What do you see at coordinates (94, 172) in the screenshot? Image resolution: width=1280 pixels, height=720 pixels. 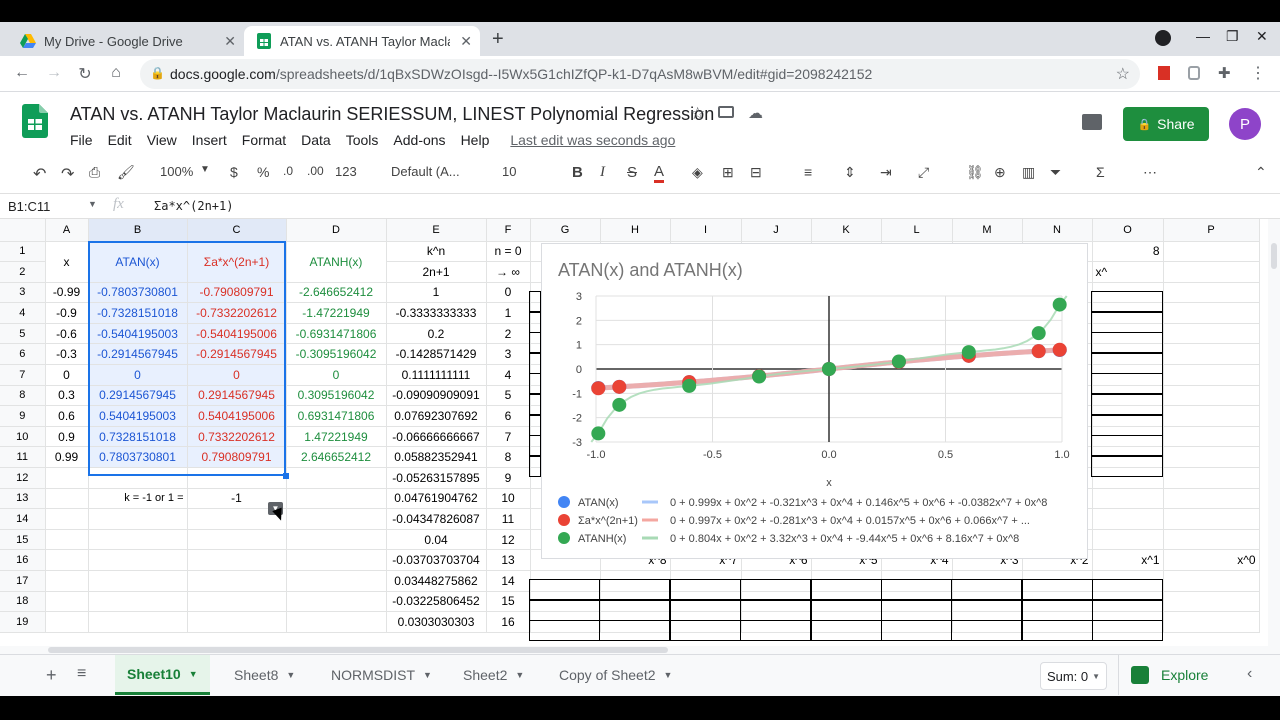 I see `print-icon: ⎙` at bounding box center [94, 172].